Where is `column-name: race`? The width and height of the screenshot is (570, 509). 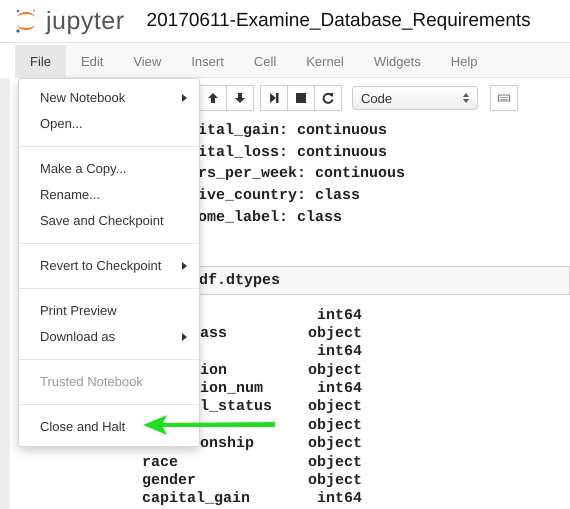
column-name: race is located at coordinates (160, 463).